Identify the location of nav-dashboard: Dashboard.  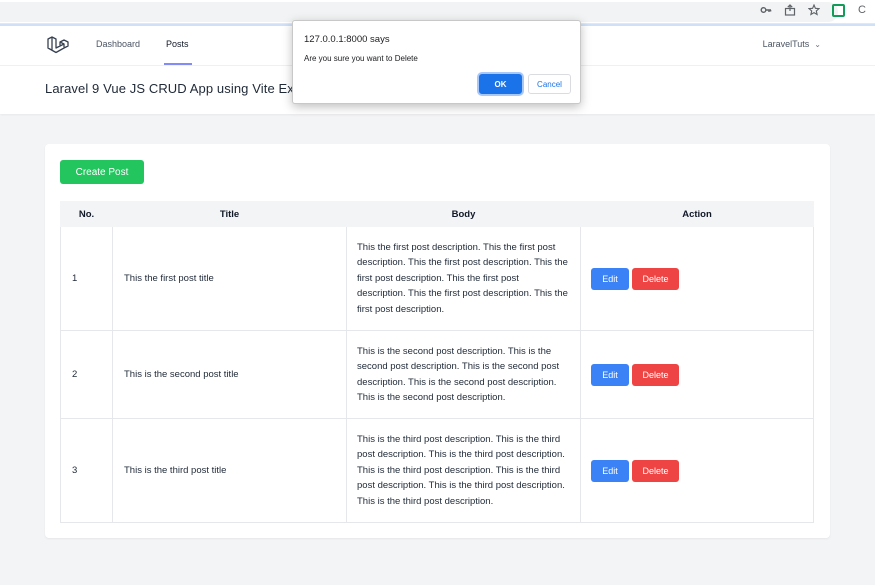
(118, 44).